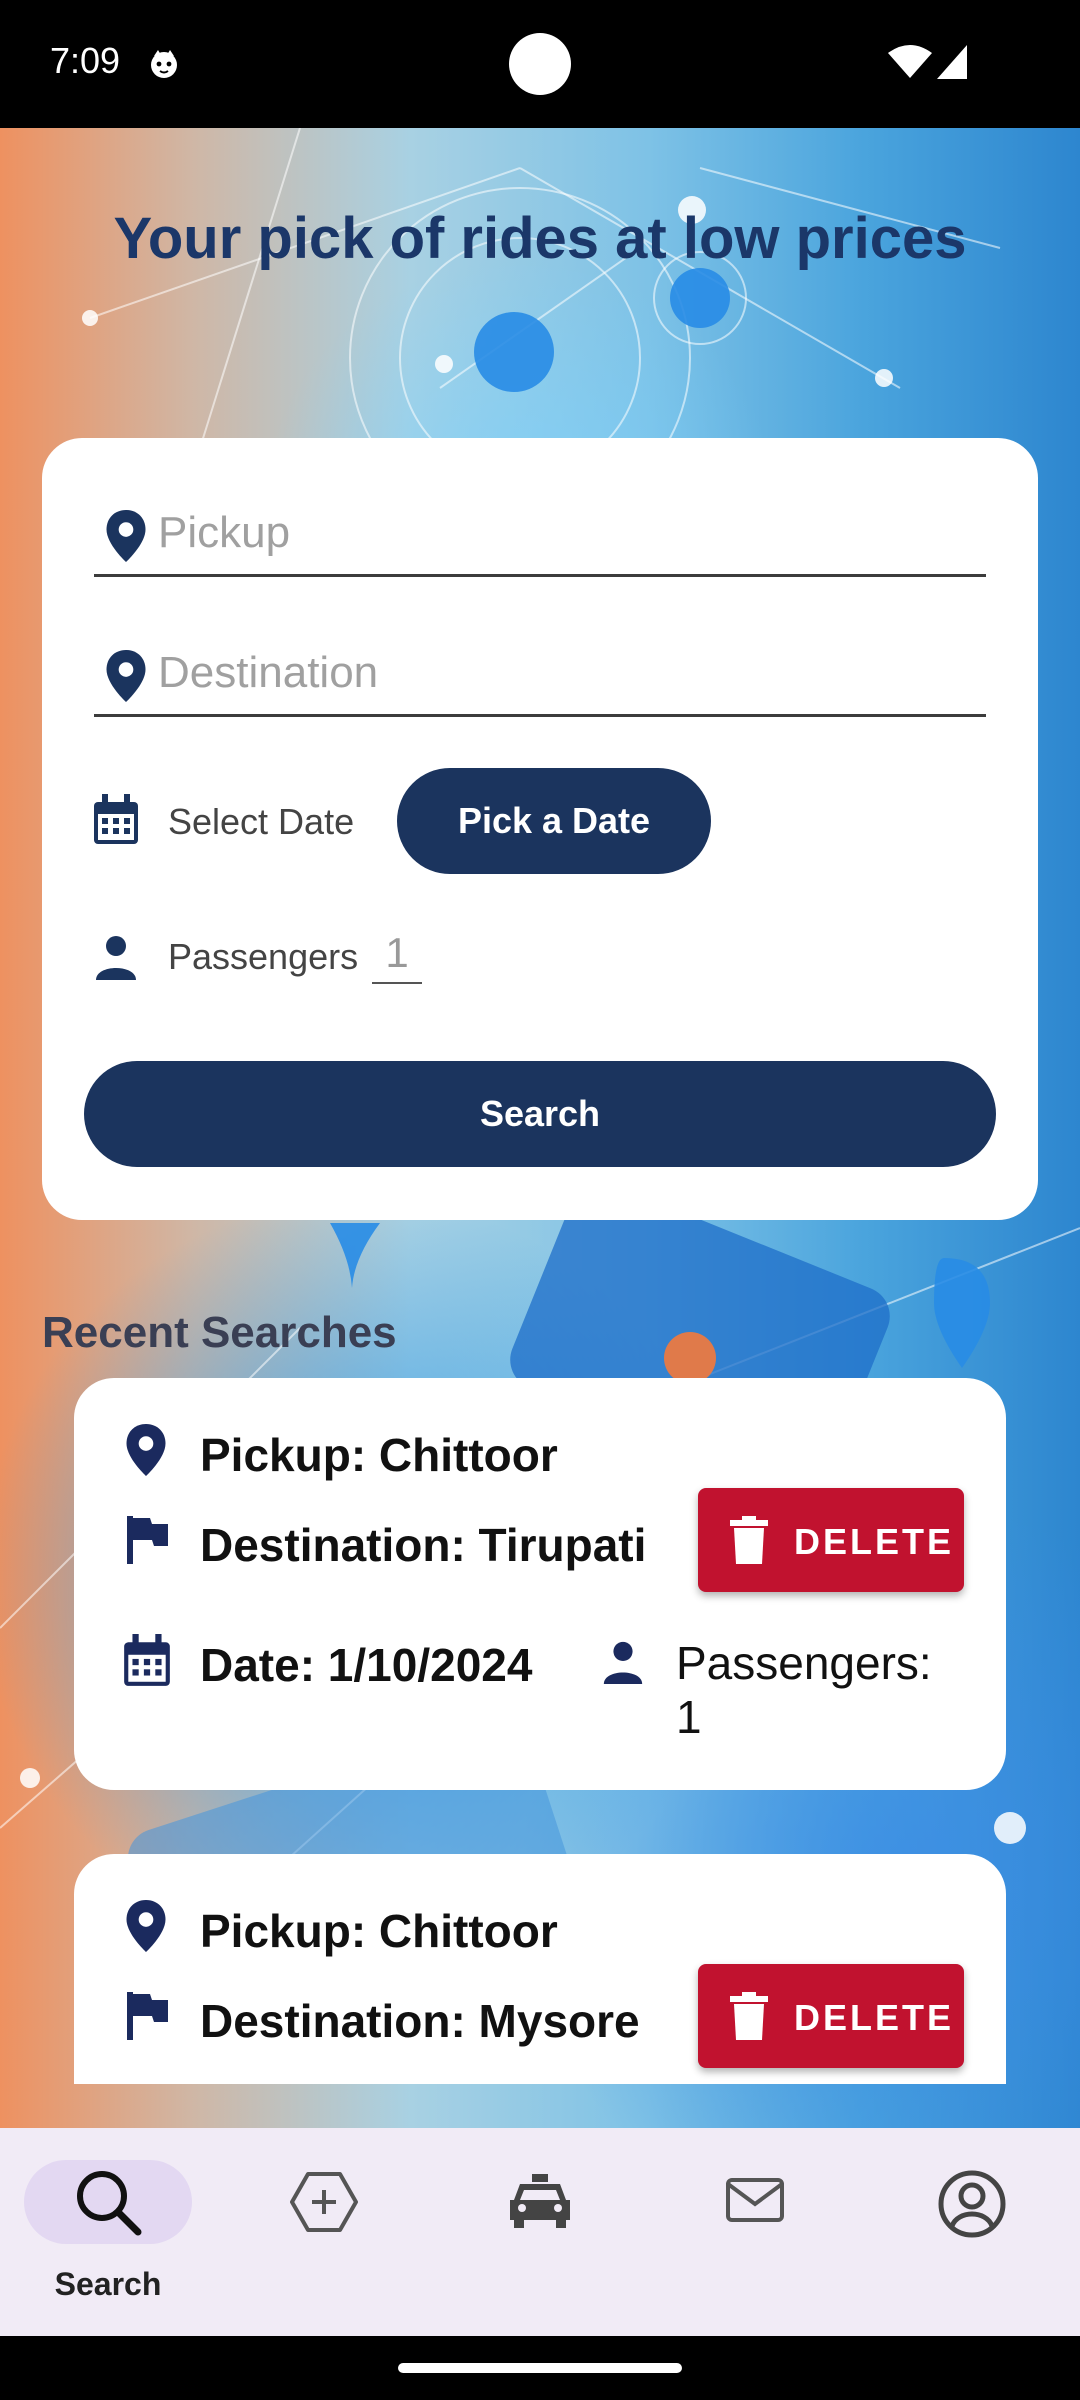 Image resolution: width=1080 pixels, height=2400 pixels. What do you see at coordinates (540, 238) in the screenshot?
I see `page-headline: Your pick of rides at low prices` at bounding box center [540, 238].